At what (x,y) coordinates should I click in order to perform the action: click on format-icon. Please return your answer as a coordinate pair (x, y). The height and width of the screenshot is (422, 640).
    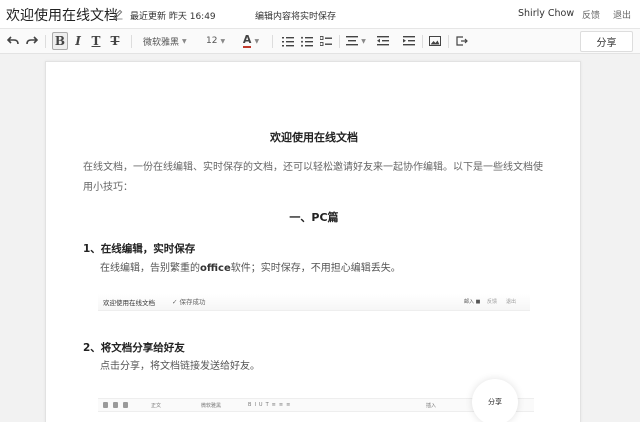
    Looking at the image, I should click on (125, 405).